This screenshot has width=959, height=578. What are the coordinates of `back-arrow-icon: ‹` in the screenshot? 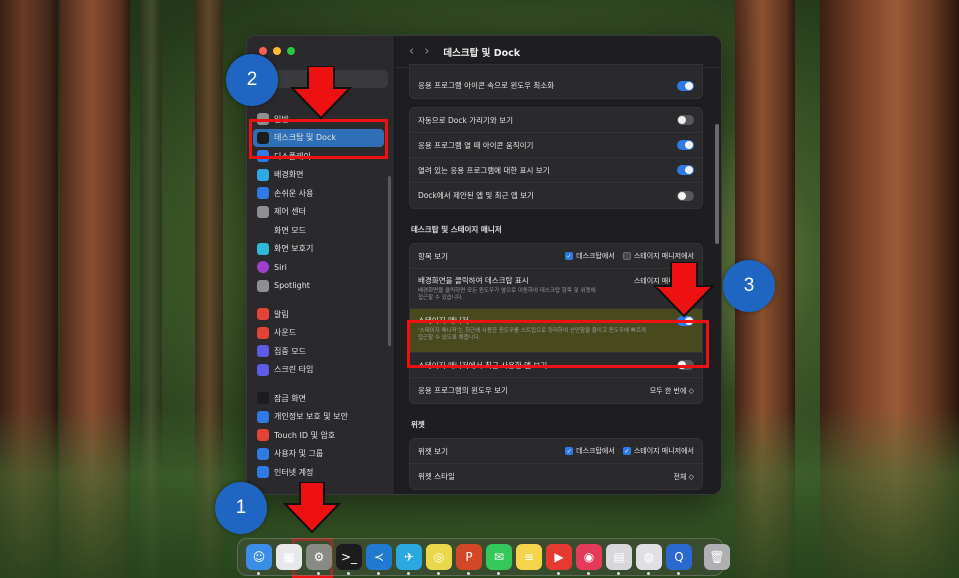 It's located at (411, 51).